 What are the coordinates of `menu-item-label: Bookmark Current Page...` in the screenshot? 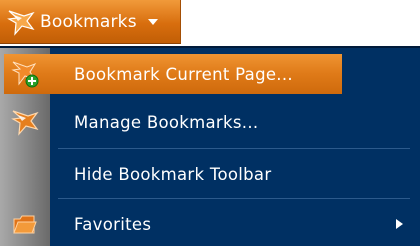 It's located at (183, 74).